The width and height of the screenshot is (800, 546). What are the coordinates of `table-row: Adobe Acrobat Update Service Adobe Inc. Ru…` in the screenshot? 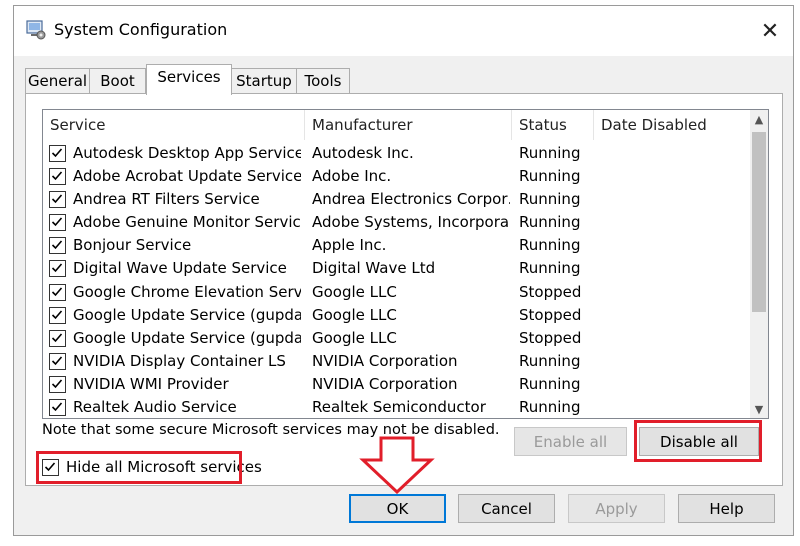 It's located at (397, 176).